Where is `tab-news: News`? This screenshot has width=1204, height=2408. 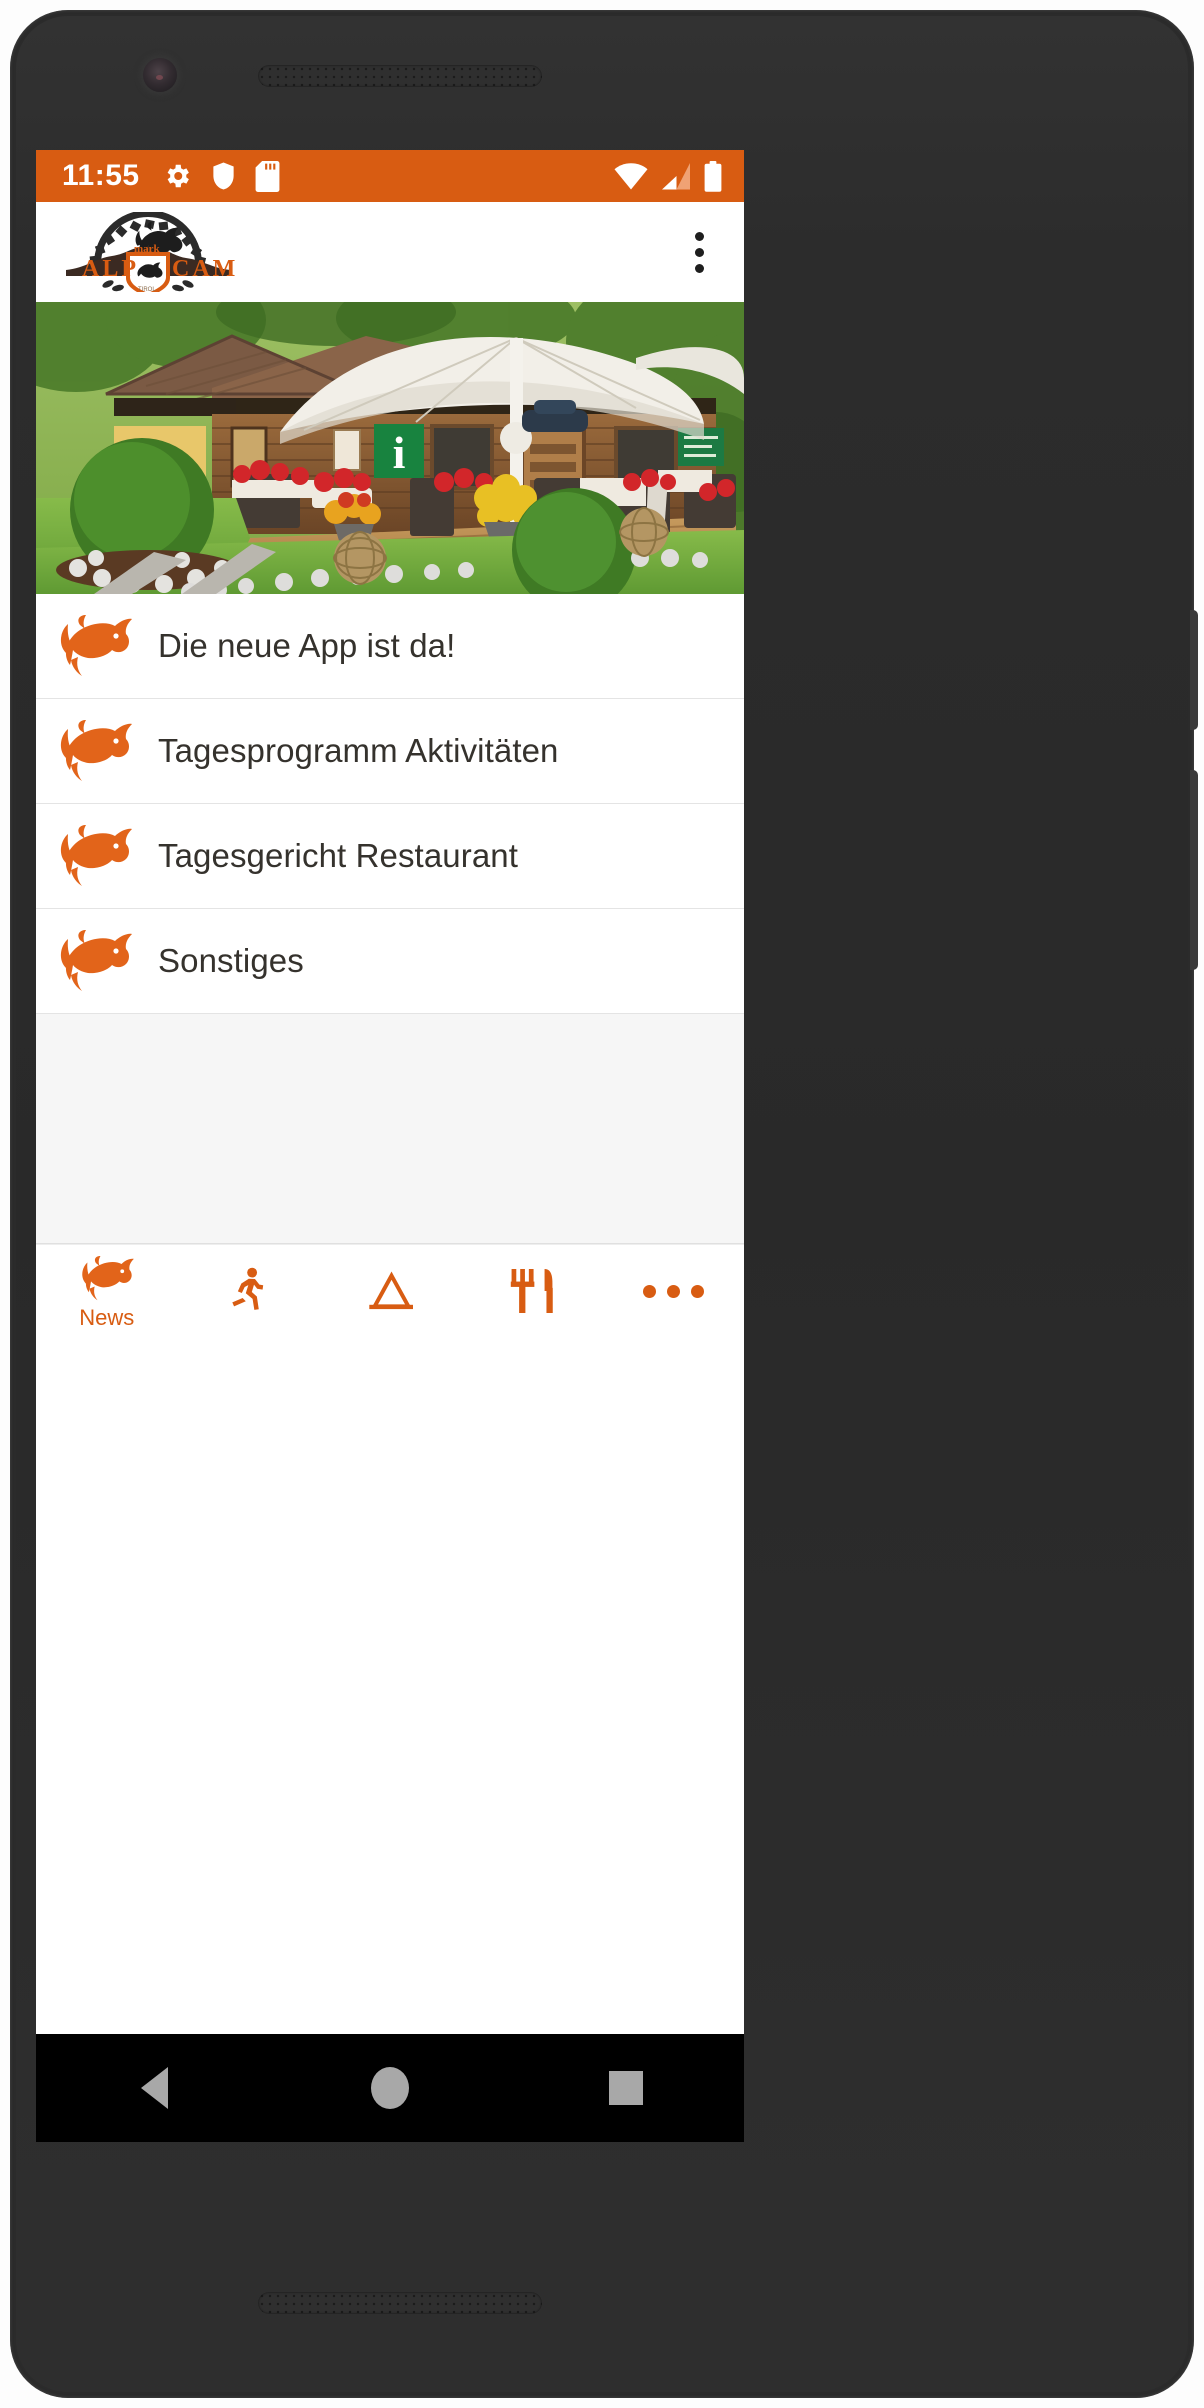
tab-news: News is located at coordinates (107, 1293).